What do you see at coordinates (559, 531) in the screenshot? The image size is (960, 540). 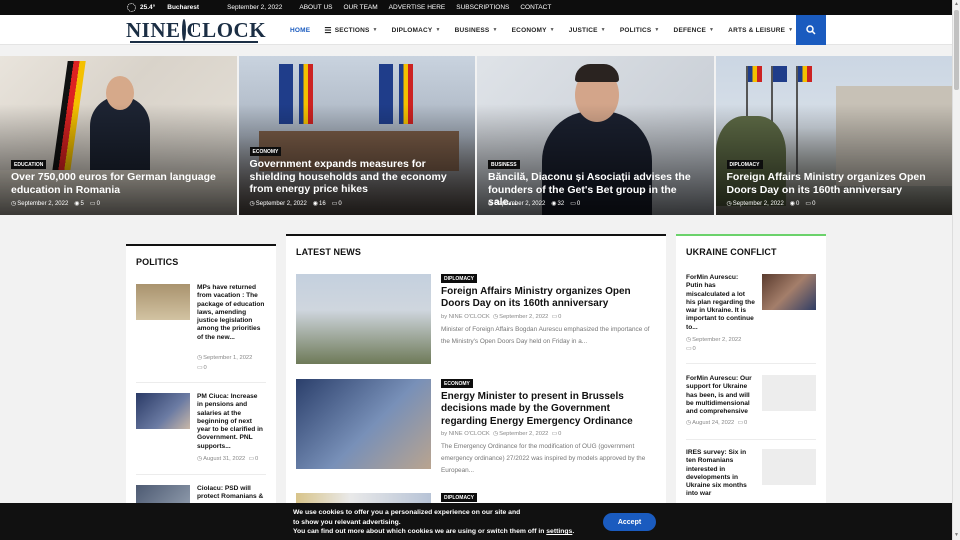 I see `cookie-settings-link: settings` at bounding box center [559, 531].